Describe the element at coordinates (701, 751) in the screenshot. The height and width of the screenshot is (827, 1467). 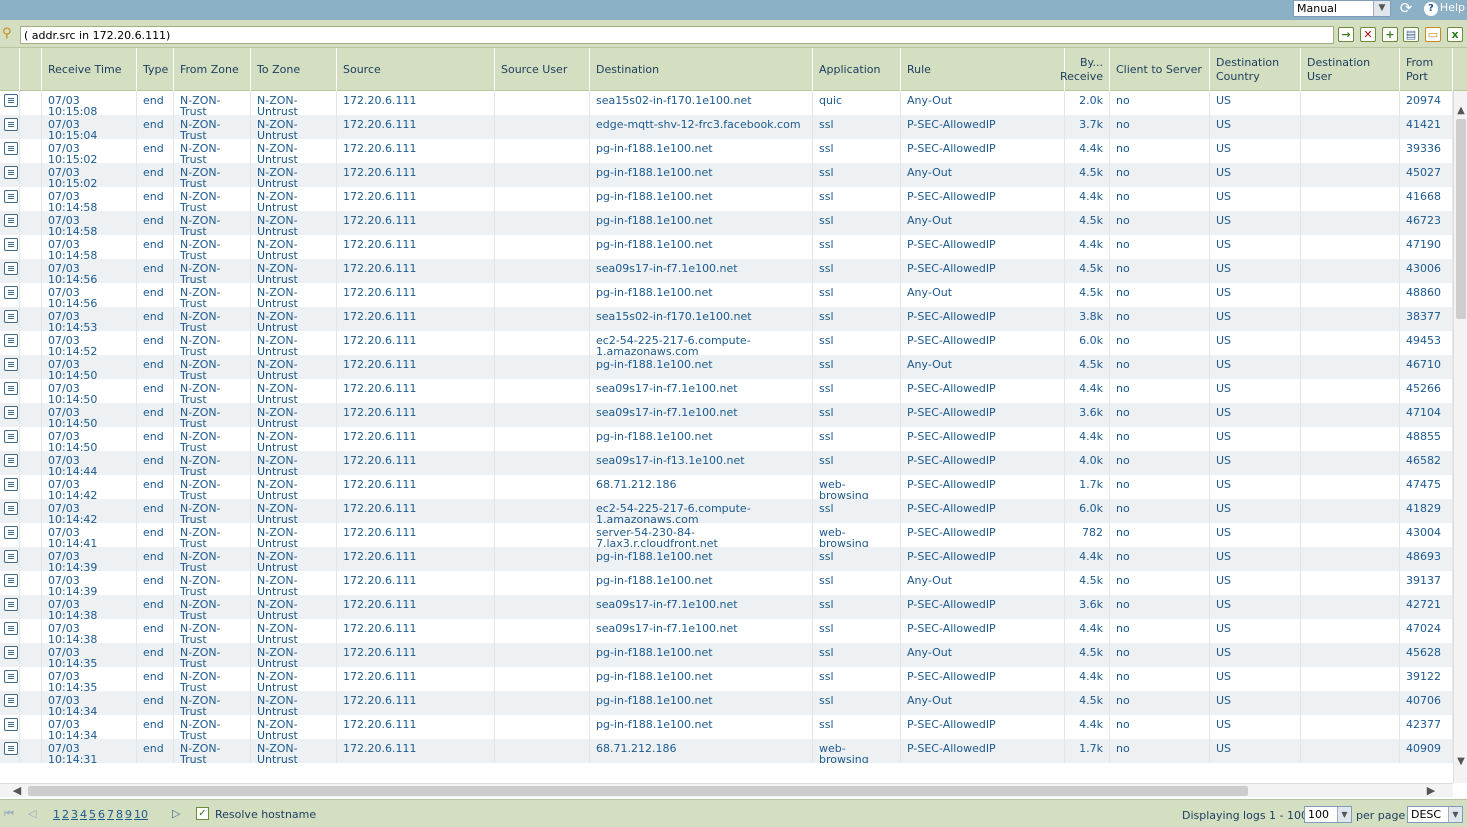
I see `cell-destination: 68.71.212.186` at that location.